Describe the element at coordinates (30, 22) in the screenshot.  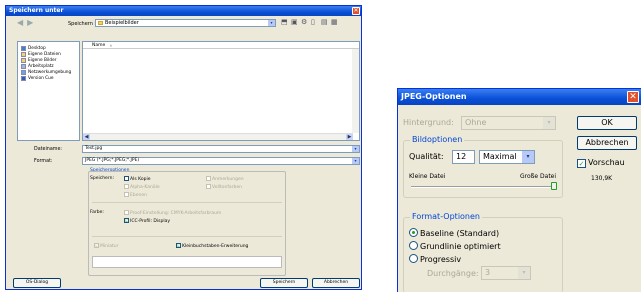
I see `forward-icon: ▶` at that location.